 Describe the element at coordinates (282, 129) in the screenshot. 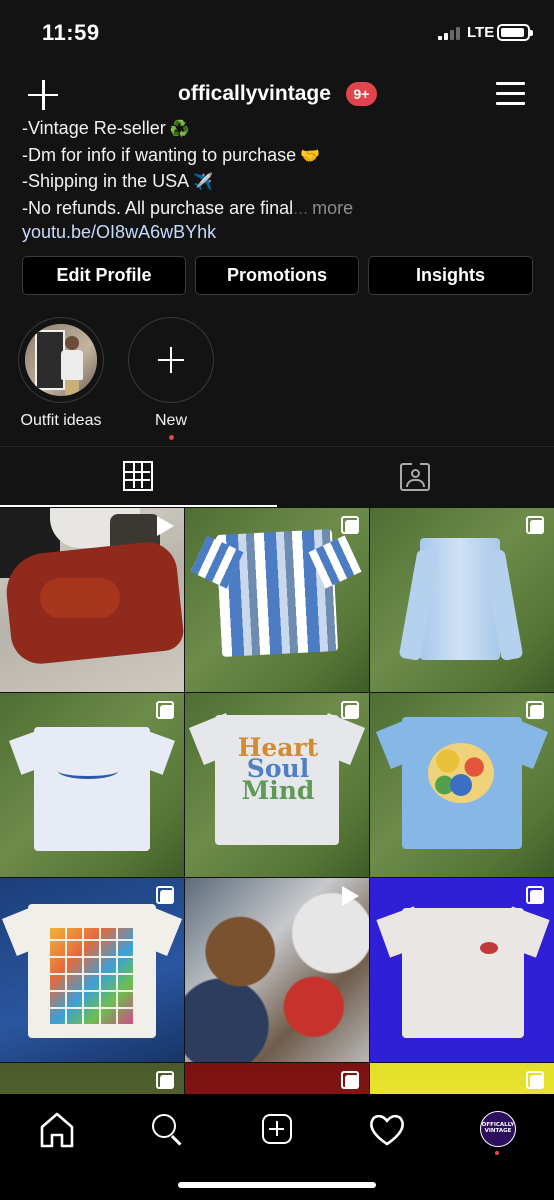

I see `bio-line: -Vintage Re-seller ♻️` at that location.